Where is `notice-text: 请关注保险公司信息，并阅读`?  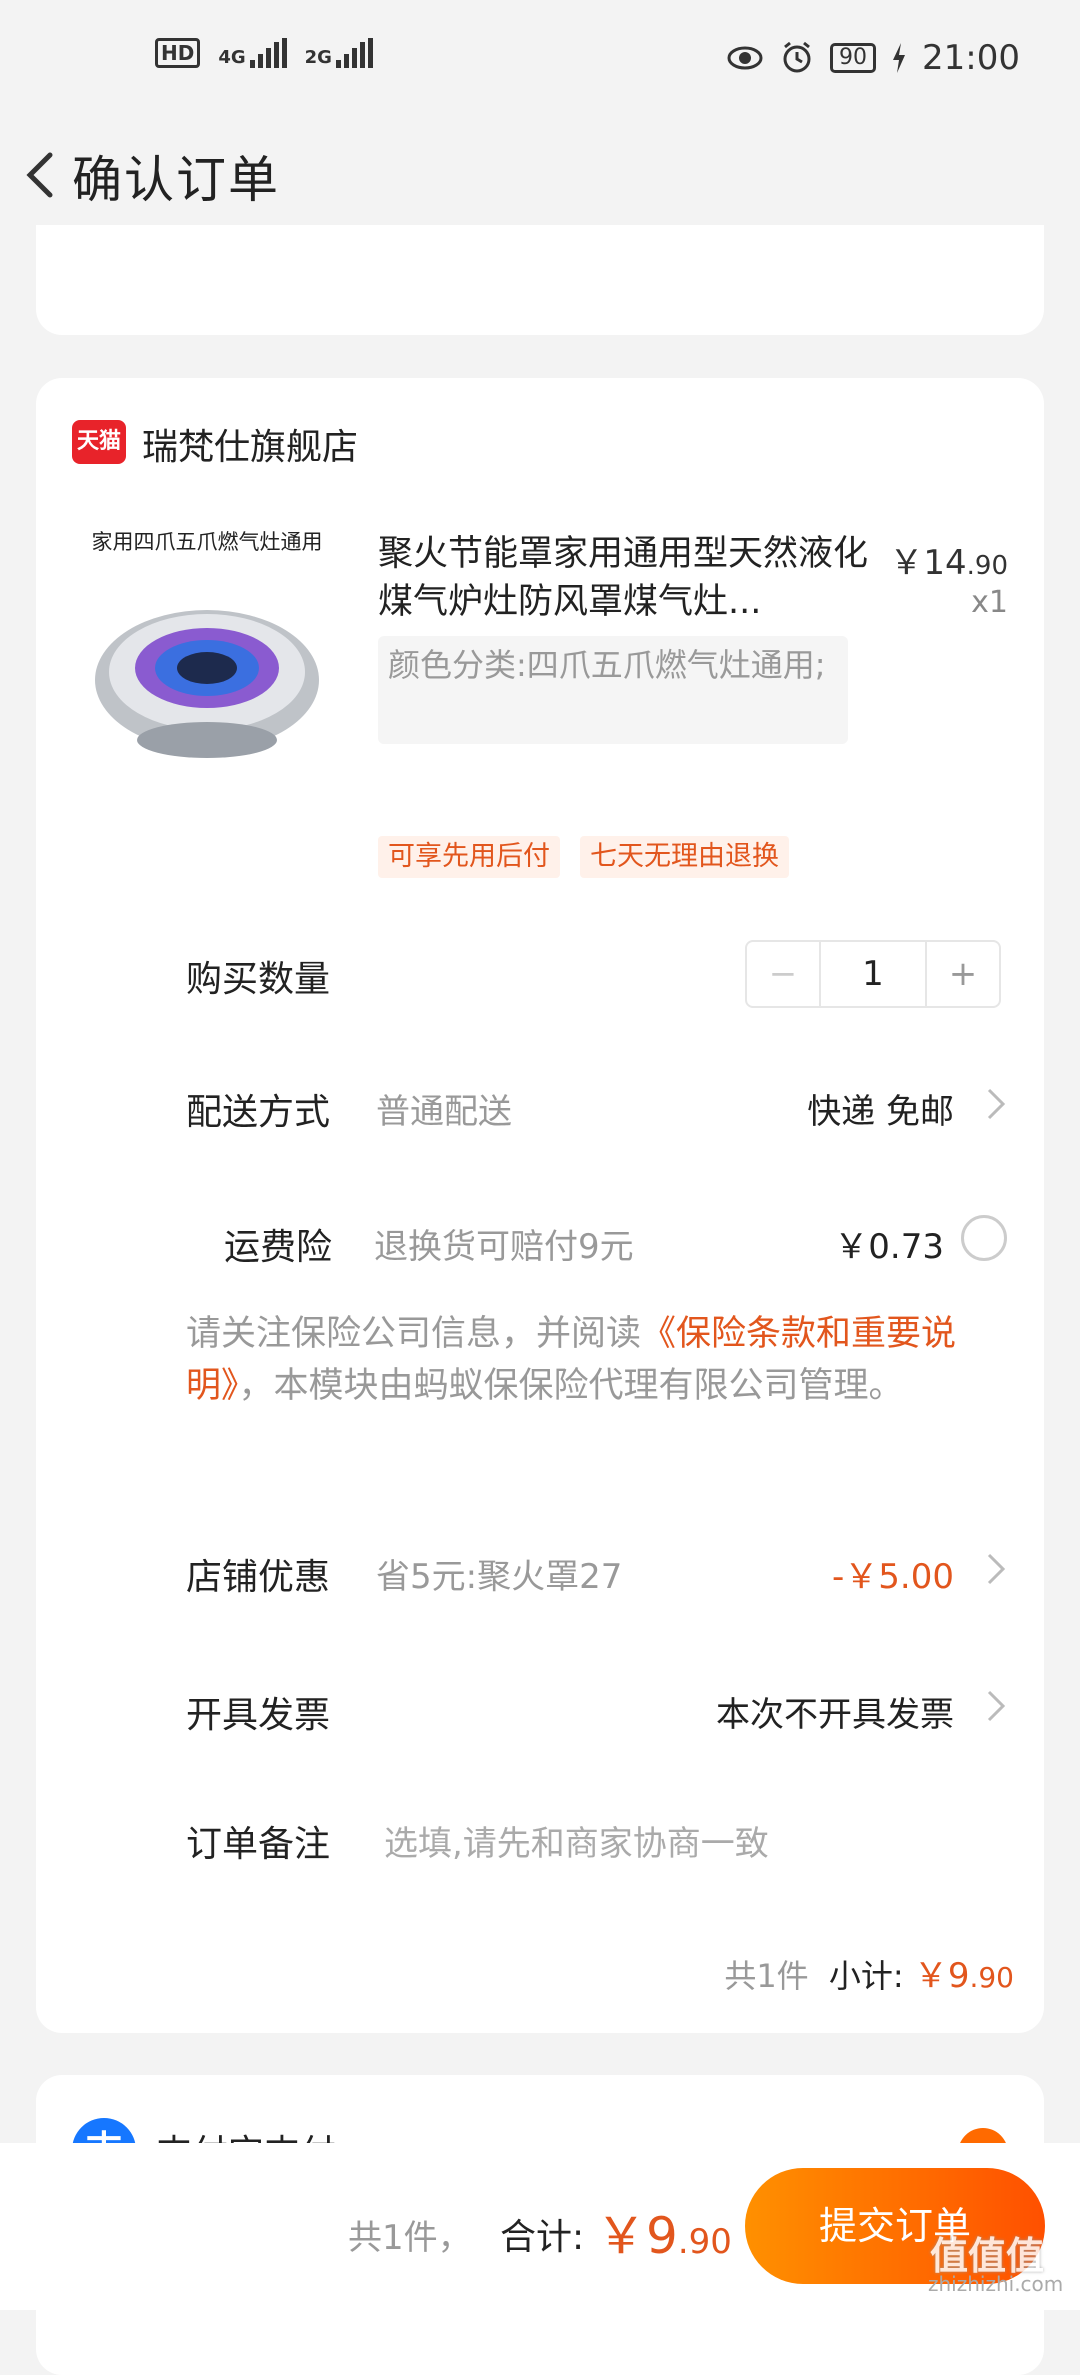
notice-text: 请关注保险公司信息，并阅读 is located at coordinates (414, 1334).